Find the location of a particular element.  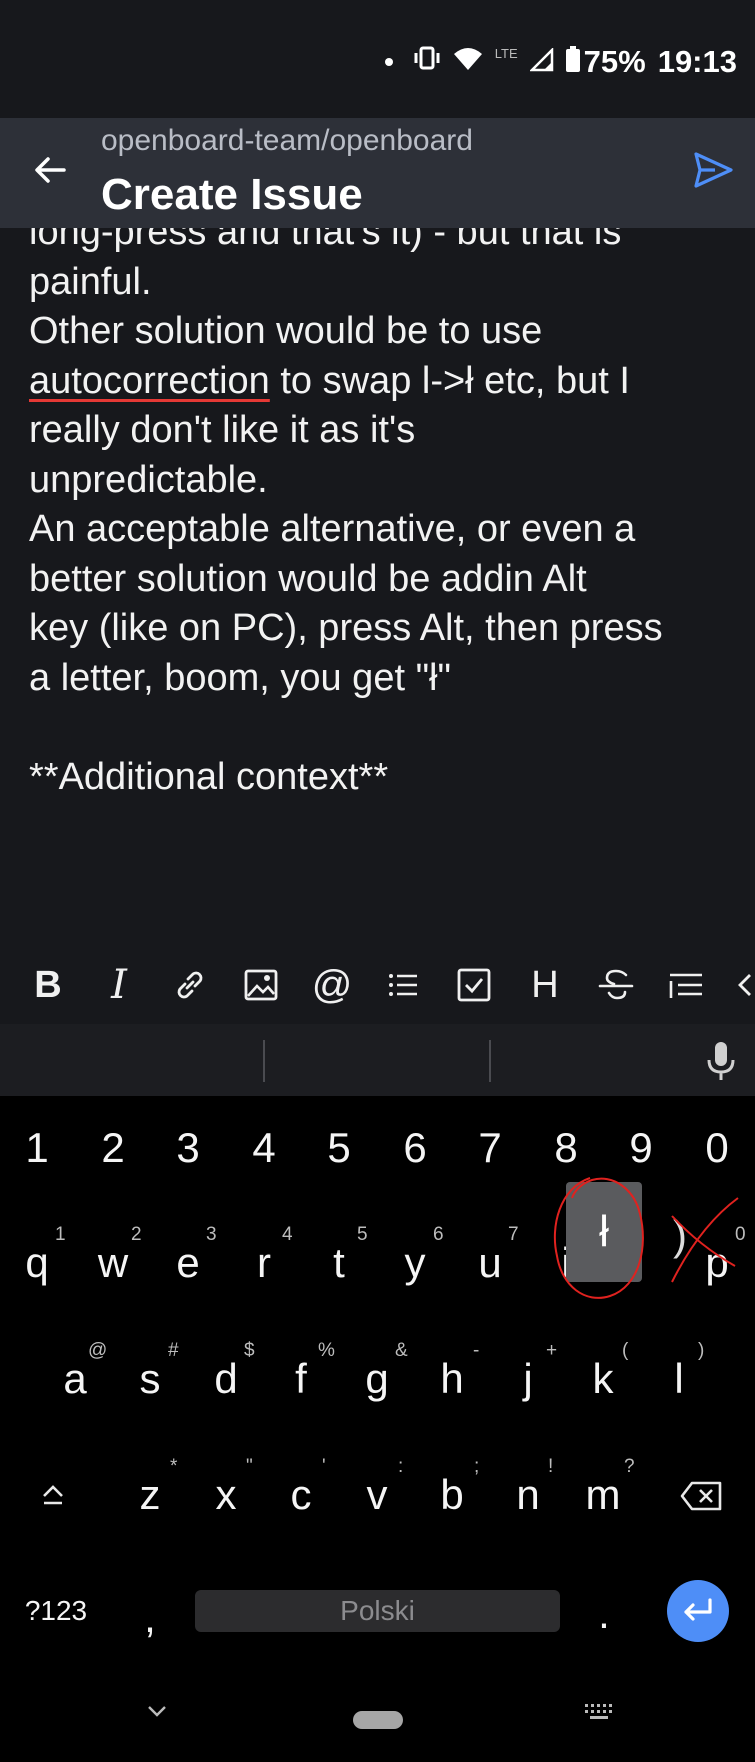

bullet-list-icon is located at coordinates (403, 985).